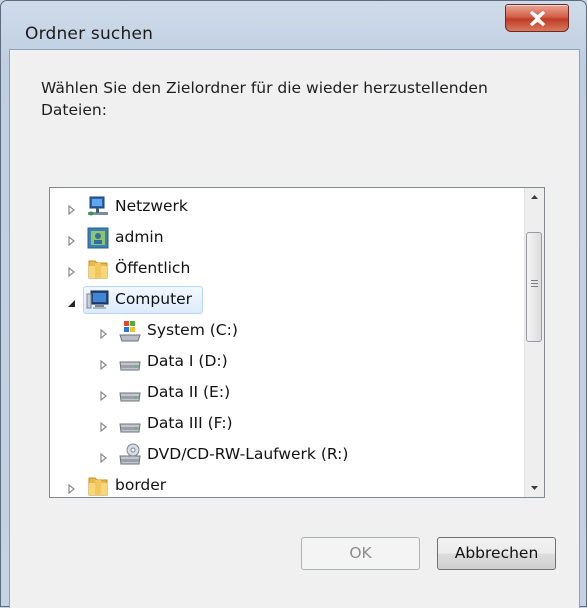  I want to click on arrow-up-icon, so click(534, 197).